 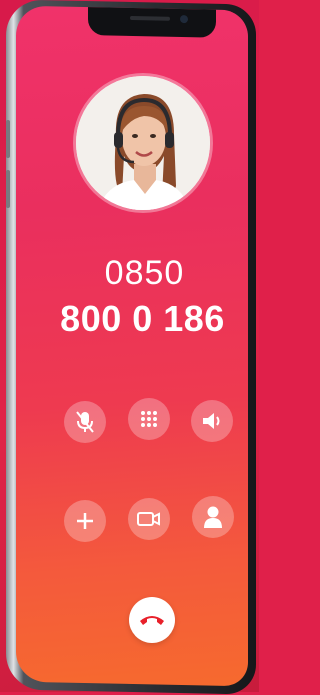 I want to click on video-icon, so click(x=148, y=519).